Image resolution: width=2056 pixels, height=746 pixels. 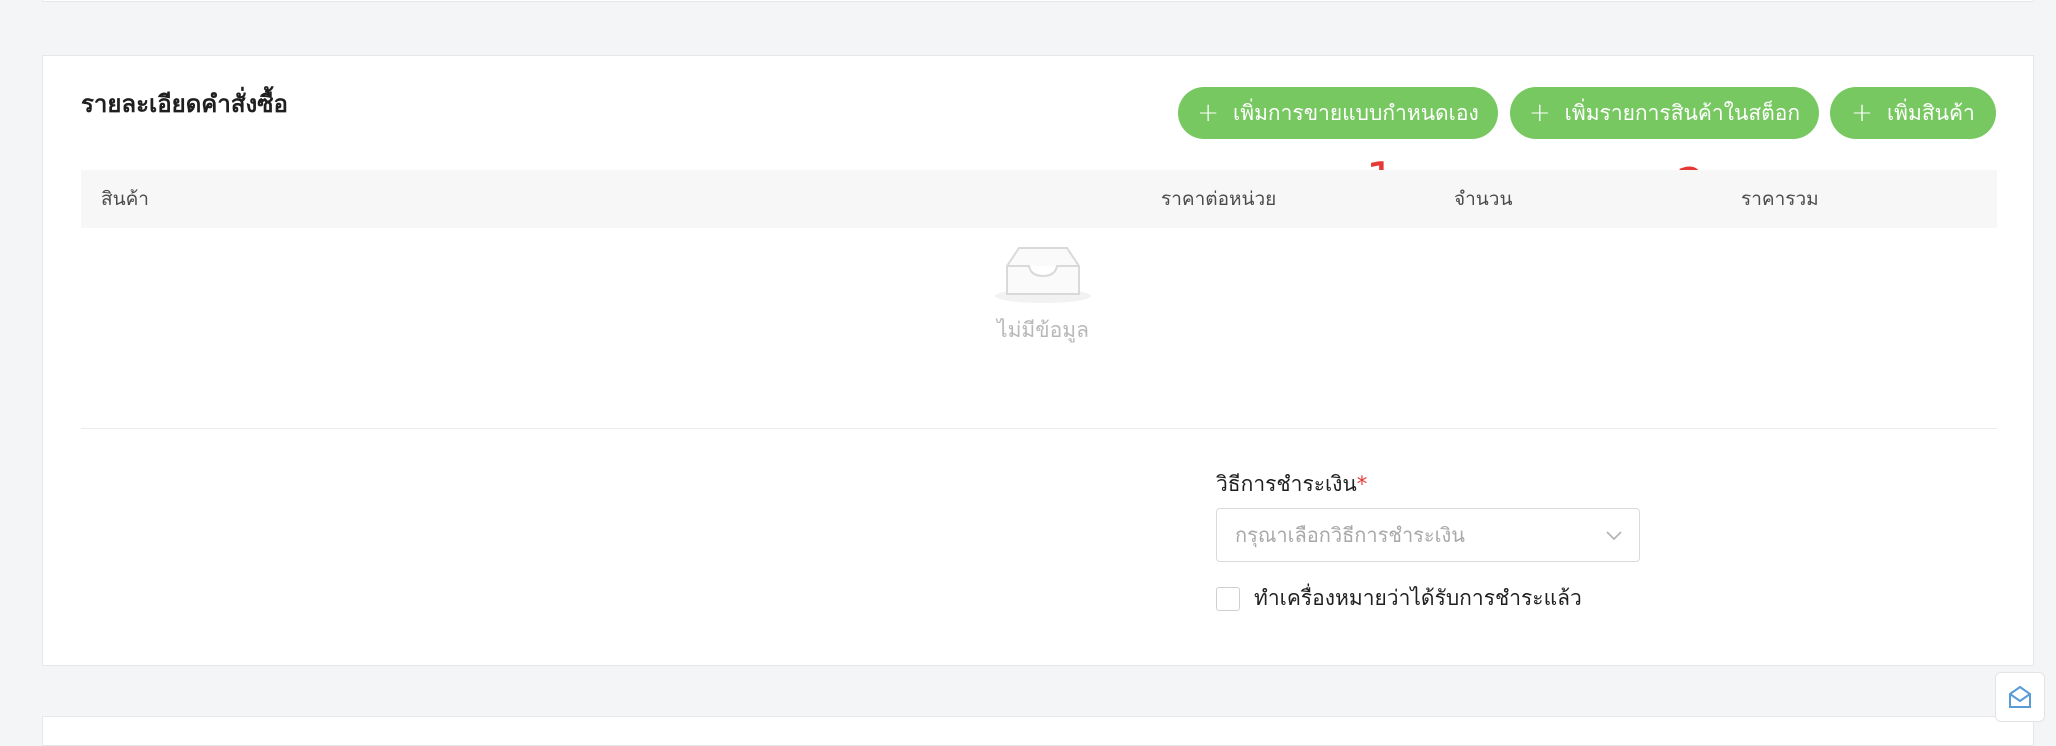 What do you see at coordinates (1043, 275) in the screenshot?
I see `inbox-icon` at bounding box center [1043, 275].